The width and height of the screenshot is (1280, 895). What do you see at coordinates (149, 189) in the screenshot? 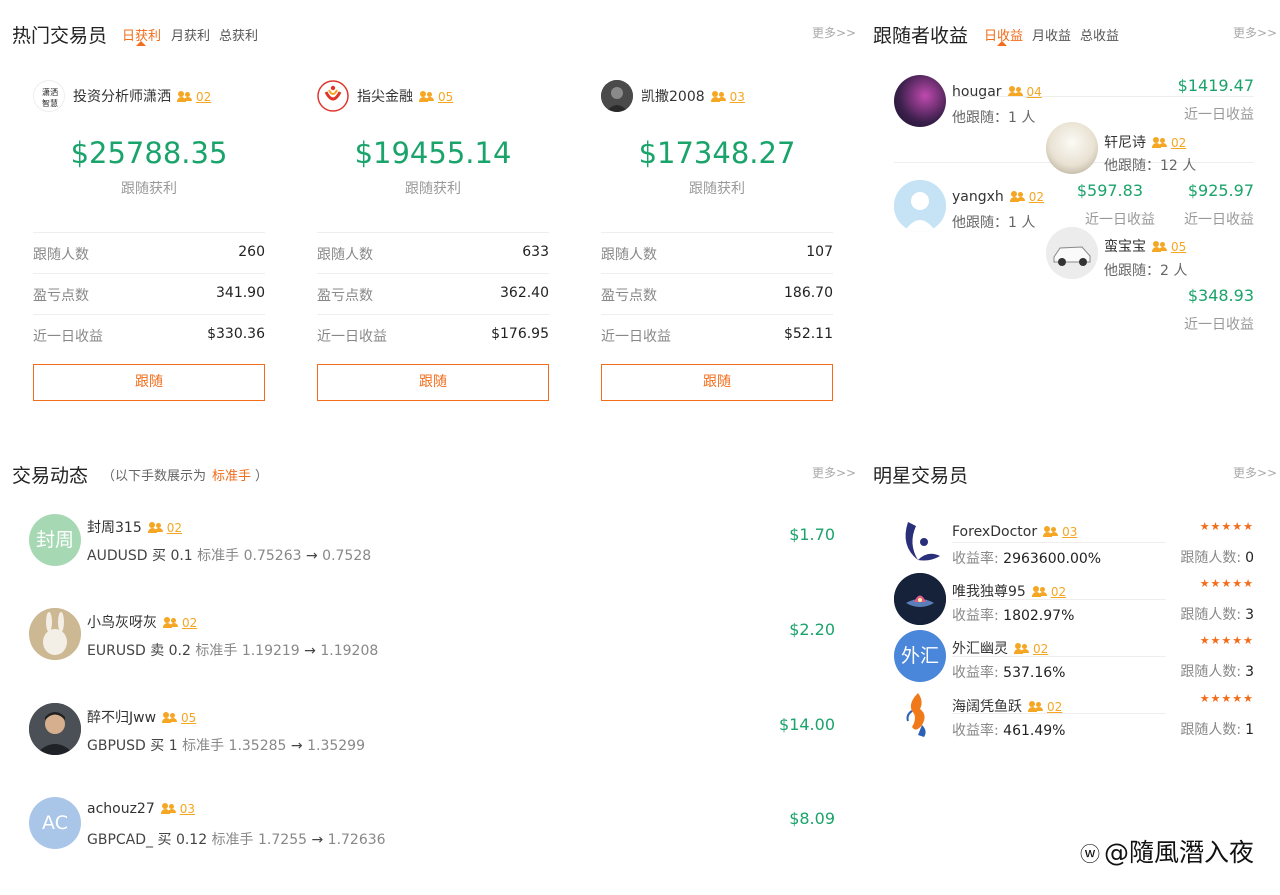
I see `follow-profit-label: 跟随获利` at bounding box center [149, 189].